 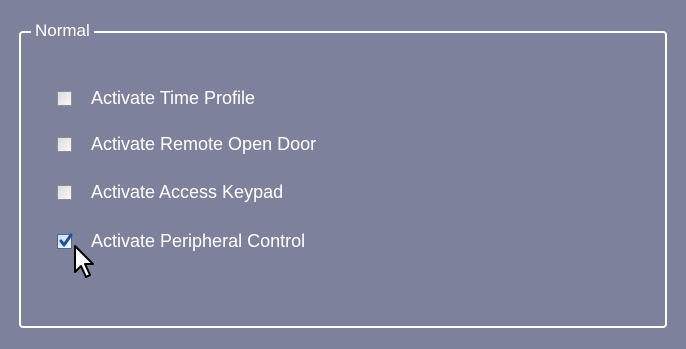 What do you see at coordinates (198, 241) in the screenshot?
I see `option-label: Activate Peripheral Control` at bounding box center [198, 241].